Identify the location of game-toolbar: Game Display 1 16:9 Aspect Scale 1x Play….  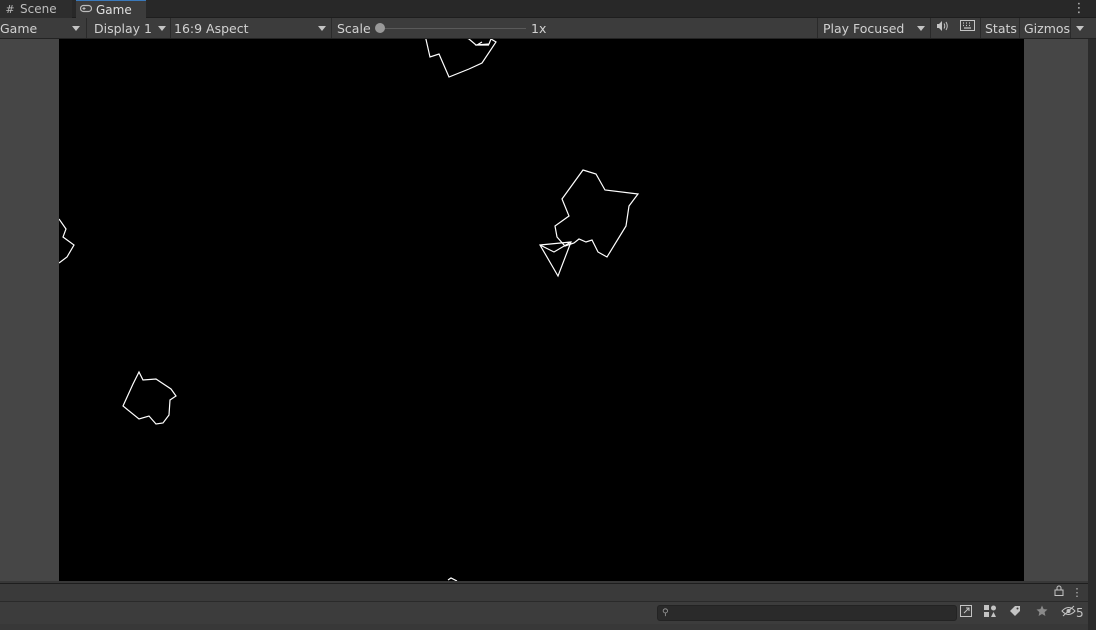
(548, 28).